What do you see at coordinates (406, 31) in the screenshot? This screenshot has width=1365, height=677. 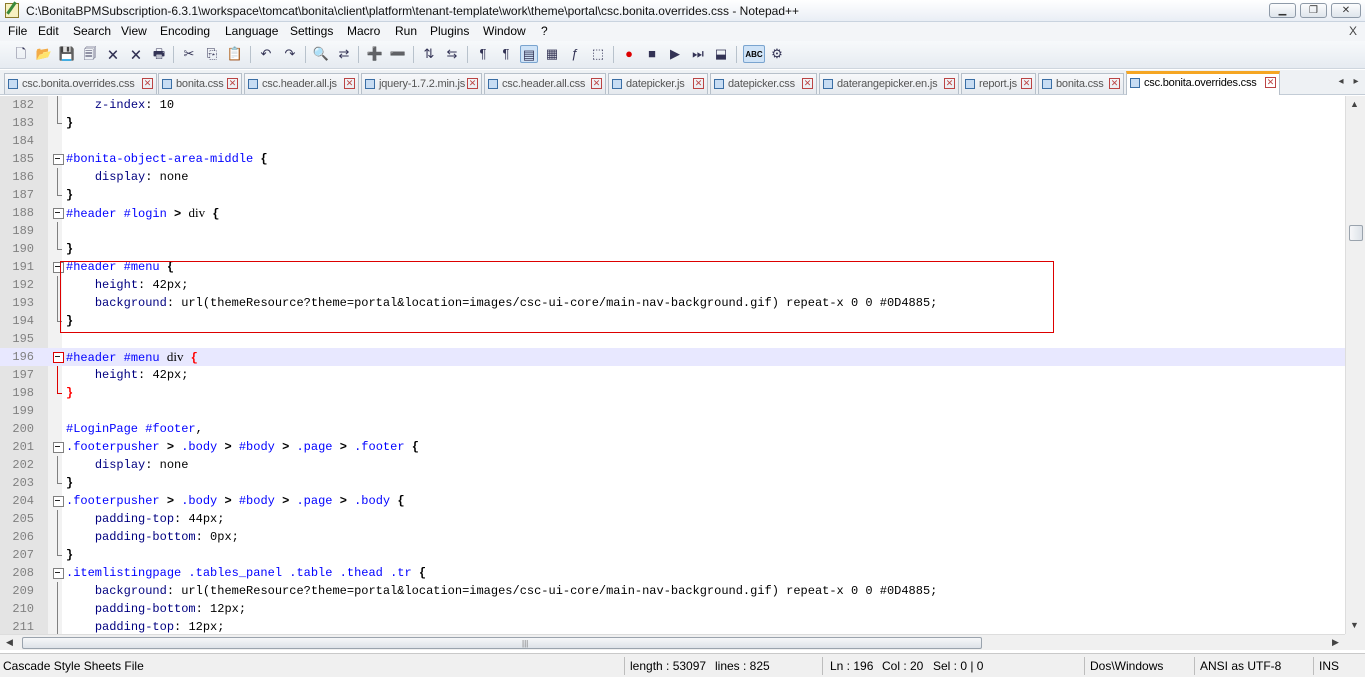 I see `menu-run: Run` at bounding box center [406, 31].